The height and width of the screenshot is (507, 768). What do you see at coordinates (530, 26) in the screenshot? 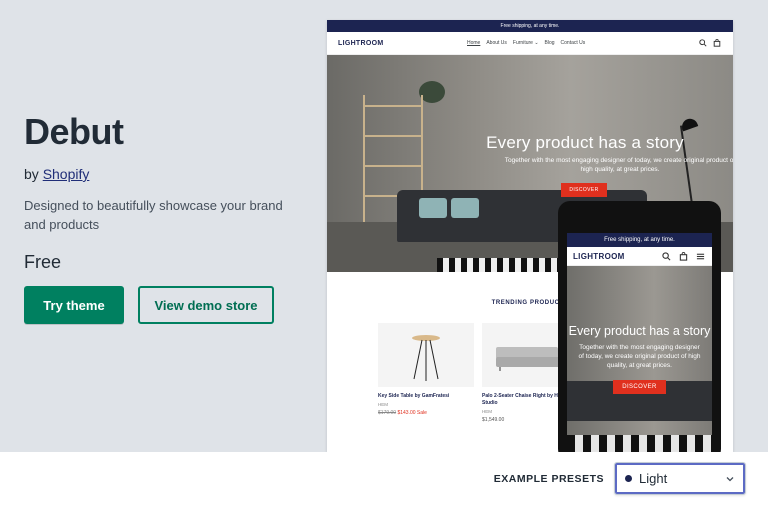
I see `announcement-bar: Free shipping, at any time.` at bounding box center [530, 26].